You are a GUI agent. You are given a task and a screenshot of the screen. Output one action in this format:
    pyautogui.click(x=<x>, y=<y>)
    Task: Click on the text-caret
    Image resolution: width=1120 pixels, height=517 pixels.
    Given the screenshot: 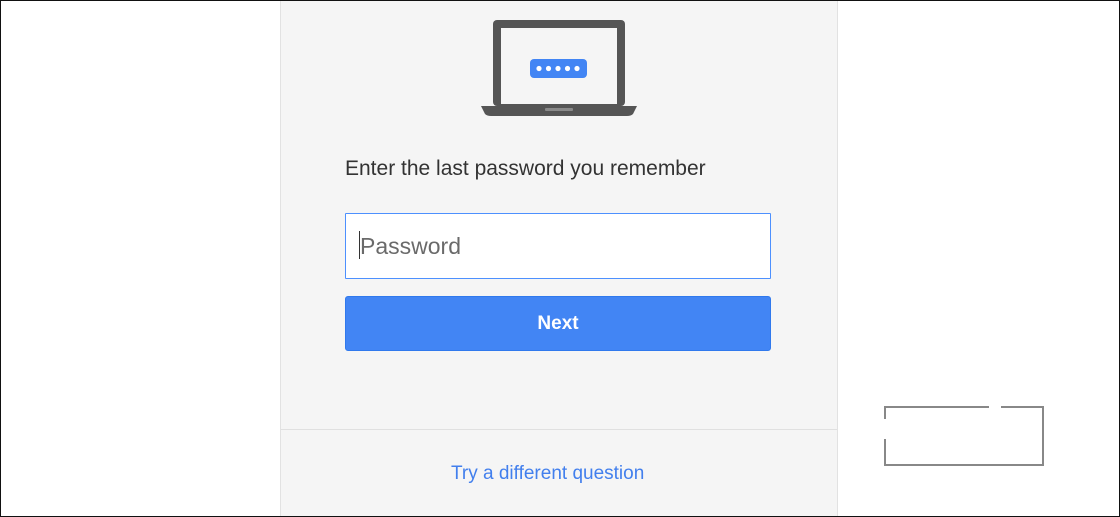 What is the action you would take?
    pyautogui.click(x=359, y=245)
    